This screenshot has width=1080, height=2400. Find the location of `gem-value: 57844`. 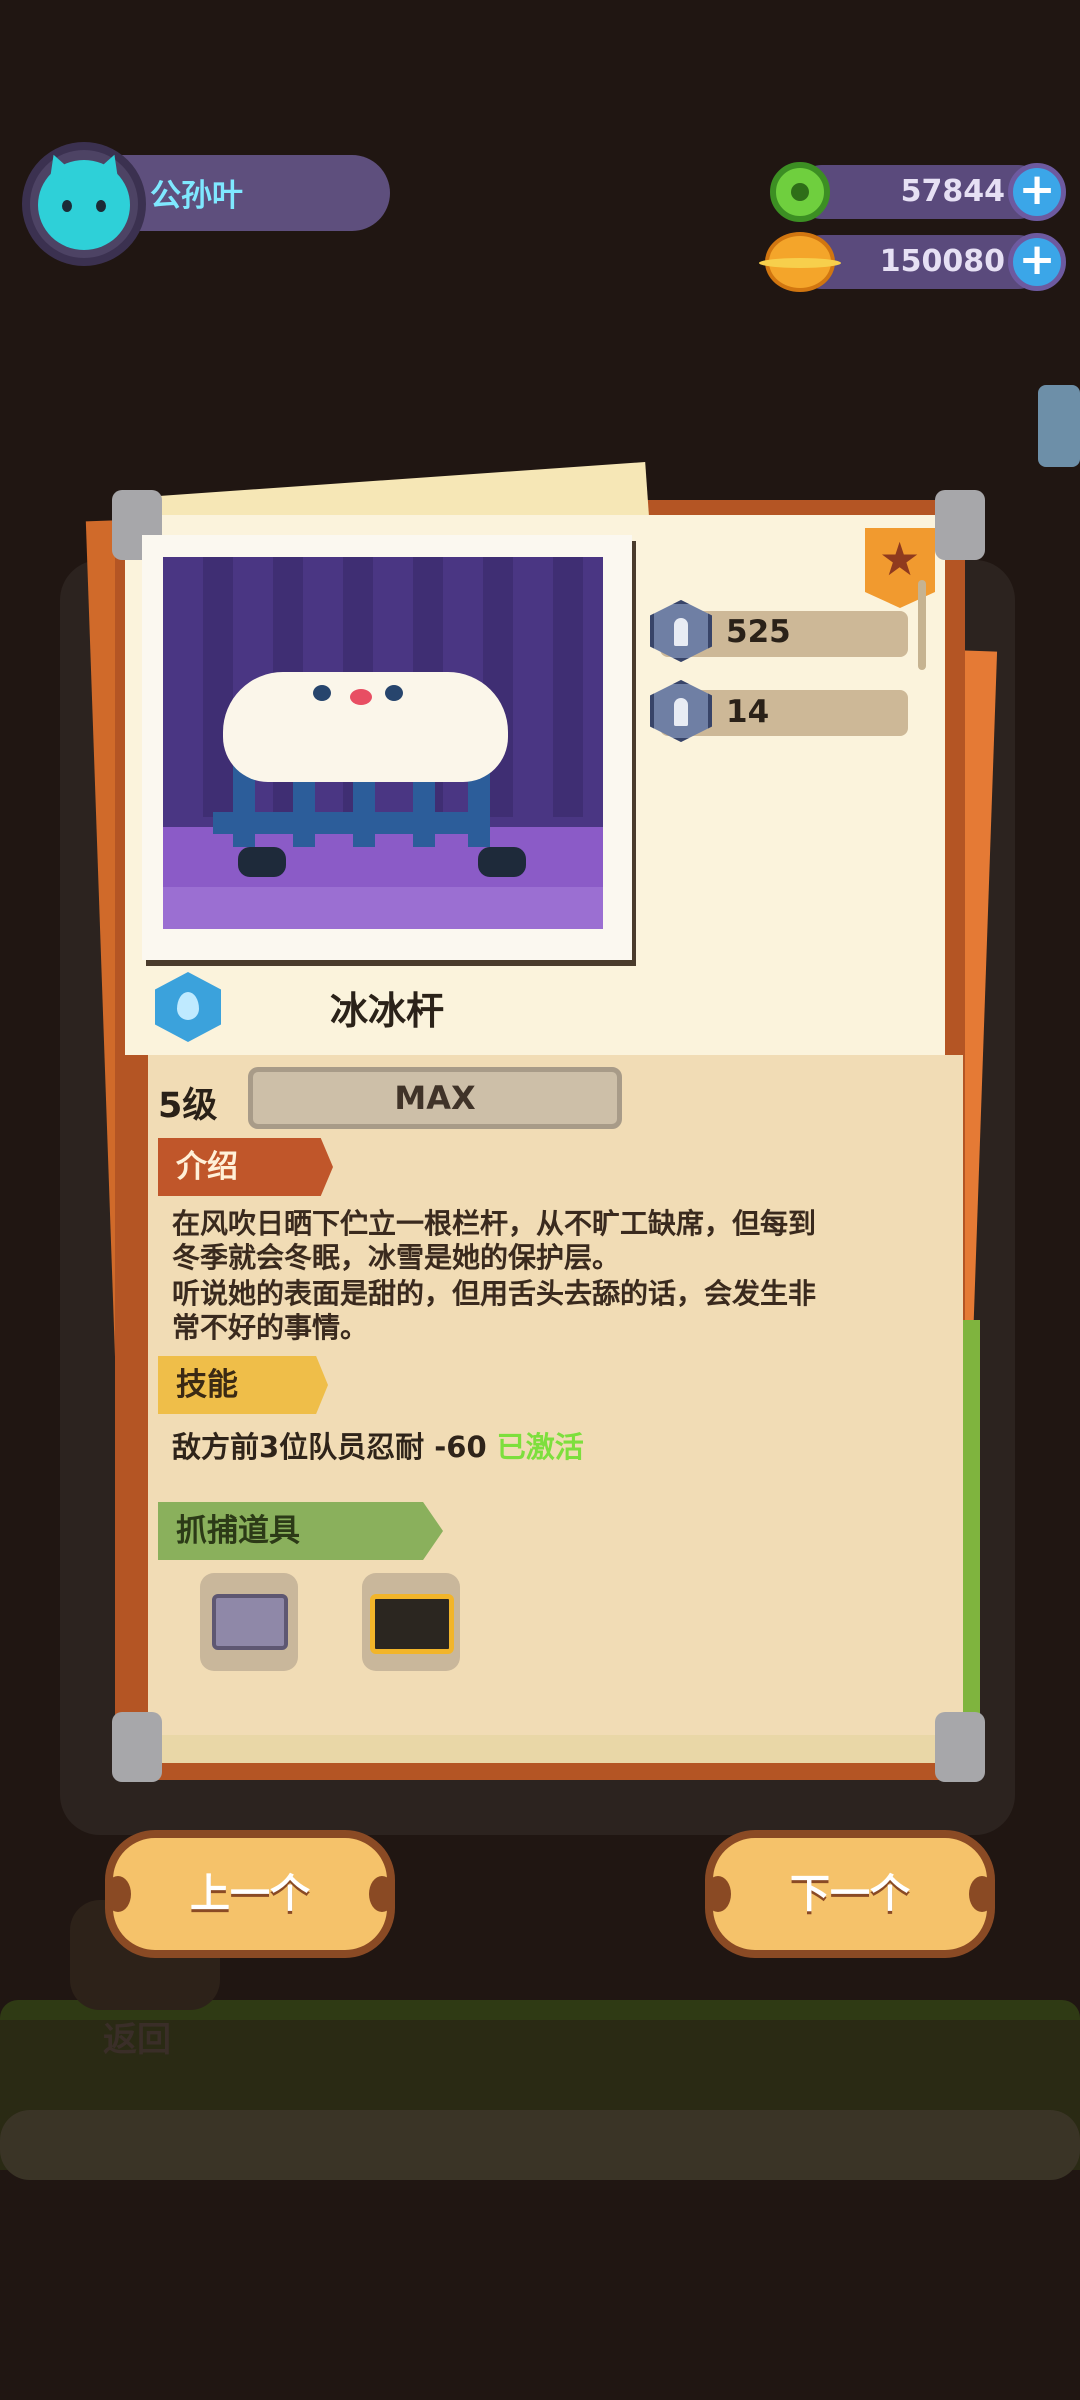

gem-value: 57844 is located at coordinates (952, 191).